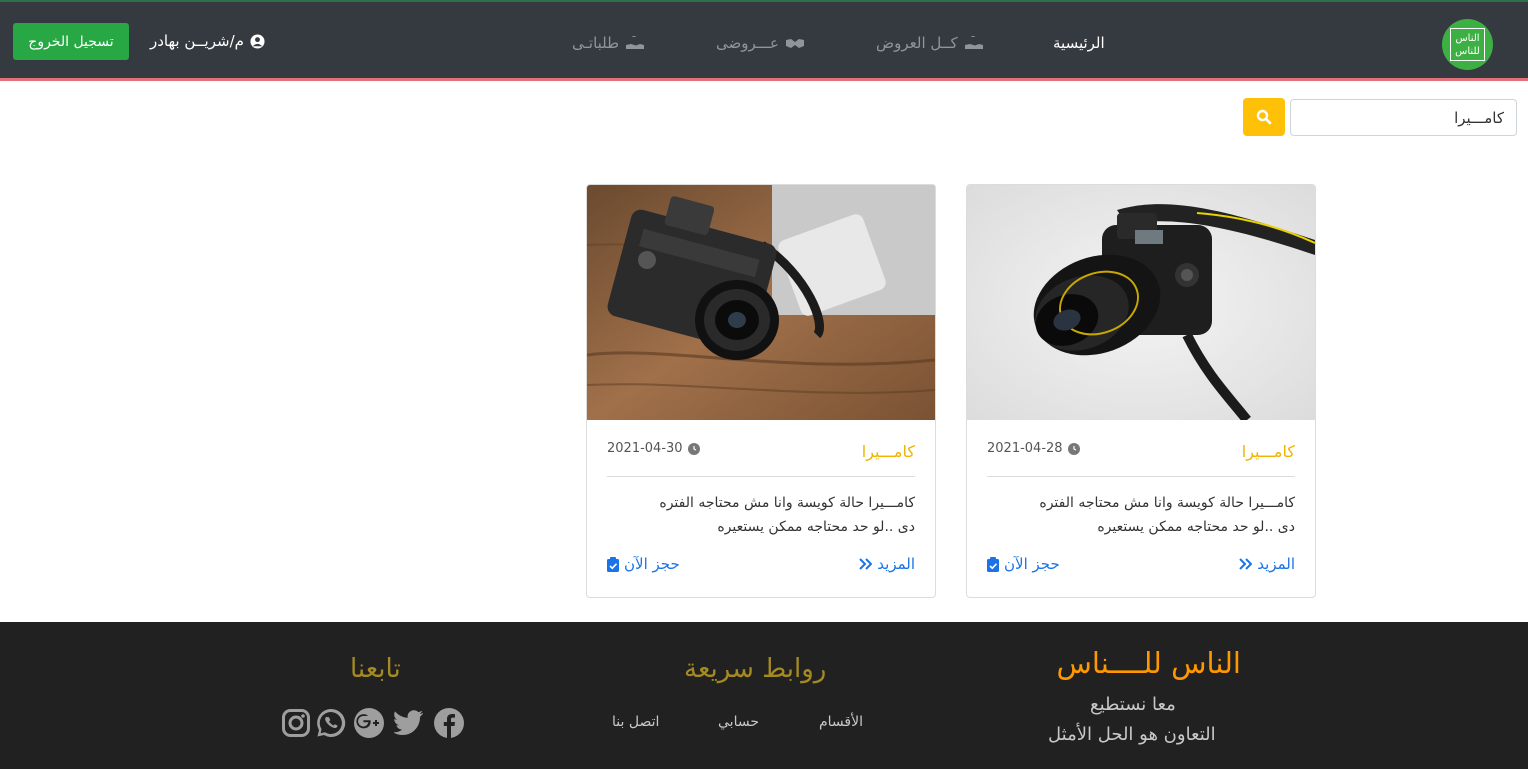 This screenshot has width=1528, height=769. What do you see at coordinates (635, 722) in the screenshot?
I see `footer-link-contact: اتصل بنا` at bounding box center [635, 722].